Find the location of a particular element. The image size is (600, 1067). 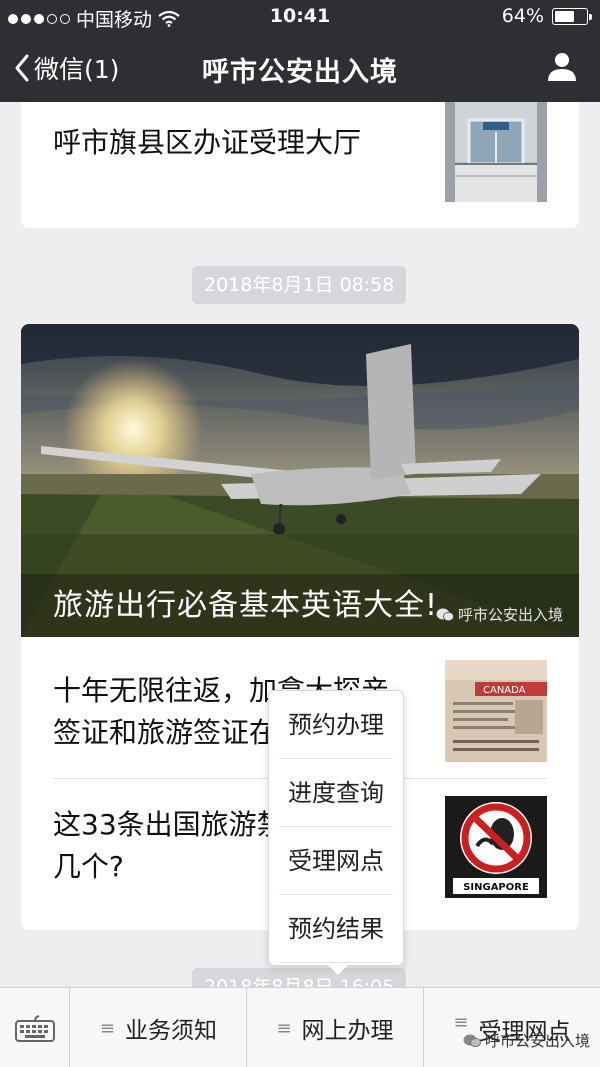

page-title: 呼市公安出入境 is located at coordinates (300, 72).